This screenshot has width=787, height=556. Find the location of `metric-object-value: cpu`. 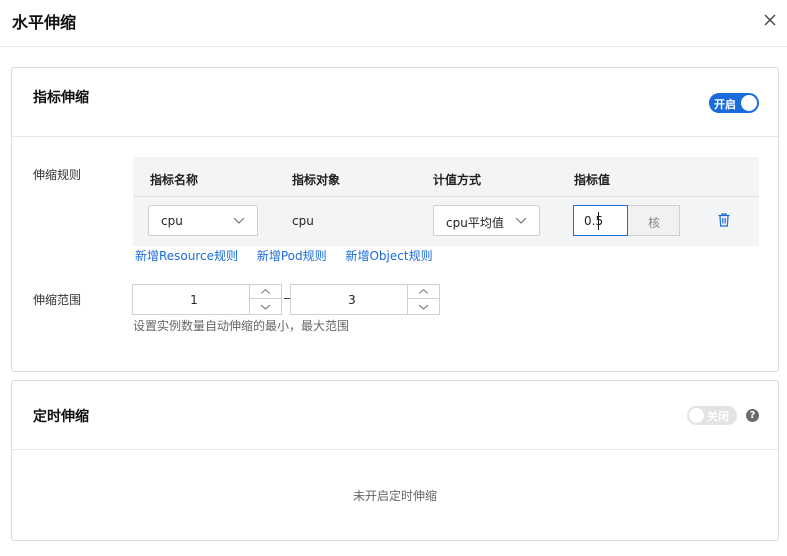

metric-object-value: cpu is located at coordinates (303, 221).